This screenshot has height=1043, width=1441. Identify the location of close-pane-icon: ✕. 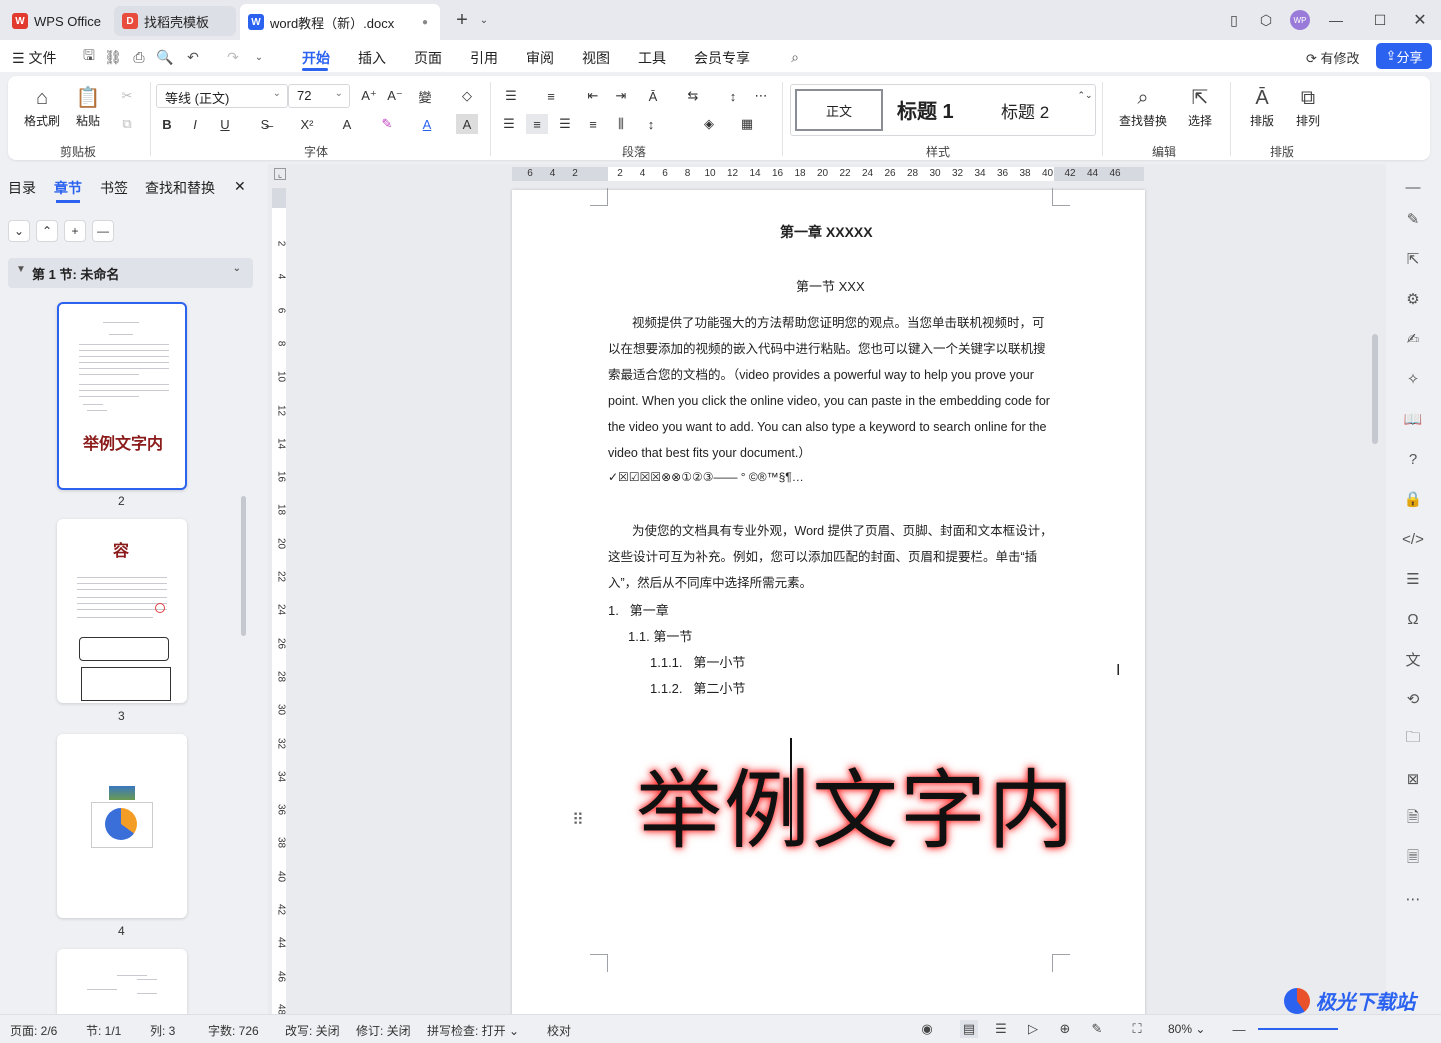
(240, 186).